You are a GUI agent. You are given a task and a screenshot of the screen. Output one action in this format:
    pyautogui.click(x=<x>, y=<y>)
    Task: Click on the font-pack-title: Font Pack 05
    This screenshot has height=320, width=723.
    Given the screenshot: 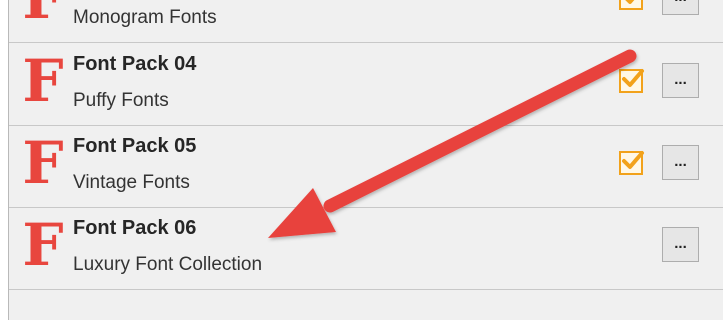 What is the action you would take?
    pyautogui.click(x=135, y=146)
    